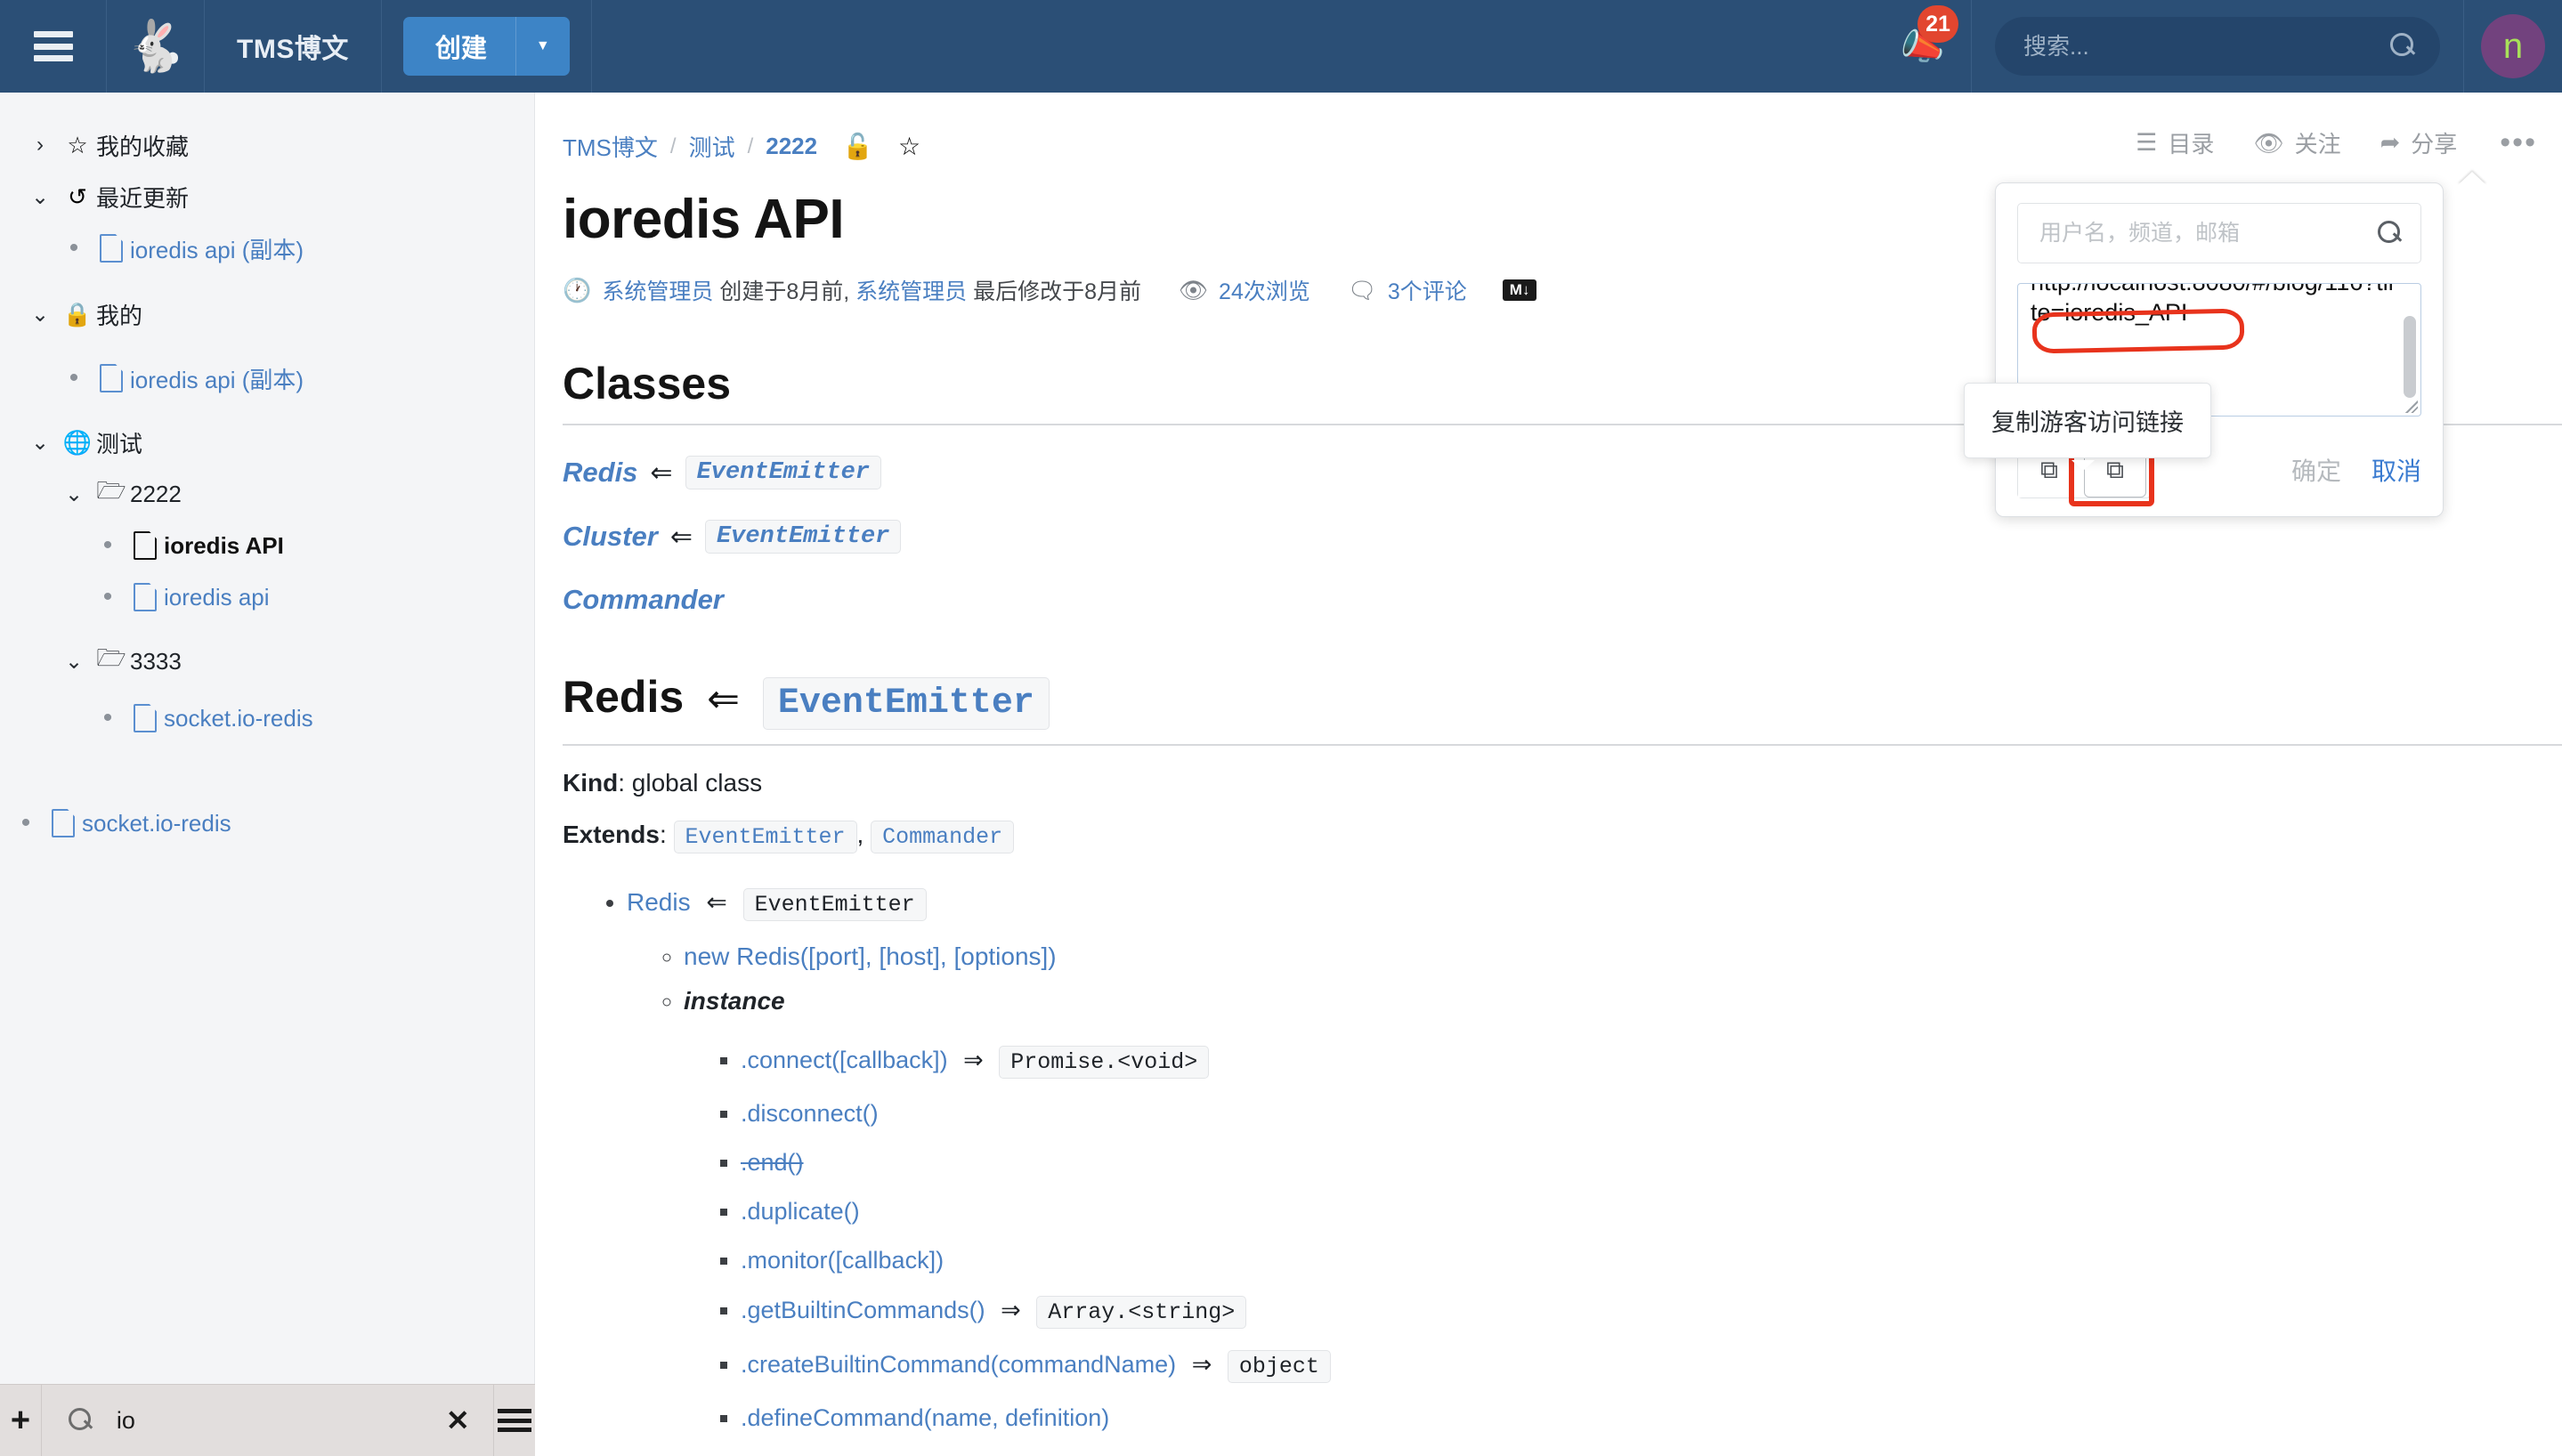 The image size is (2562, 1456). What do you see at coordinates (643, 600) in the screenshot?
I see `class-link: Commander` at bounding box center [643, 600].